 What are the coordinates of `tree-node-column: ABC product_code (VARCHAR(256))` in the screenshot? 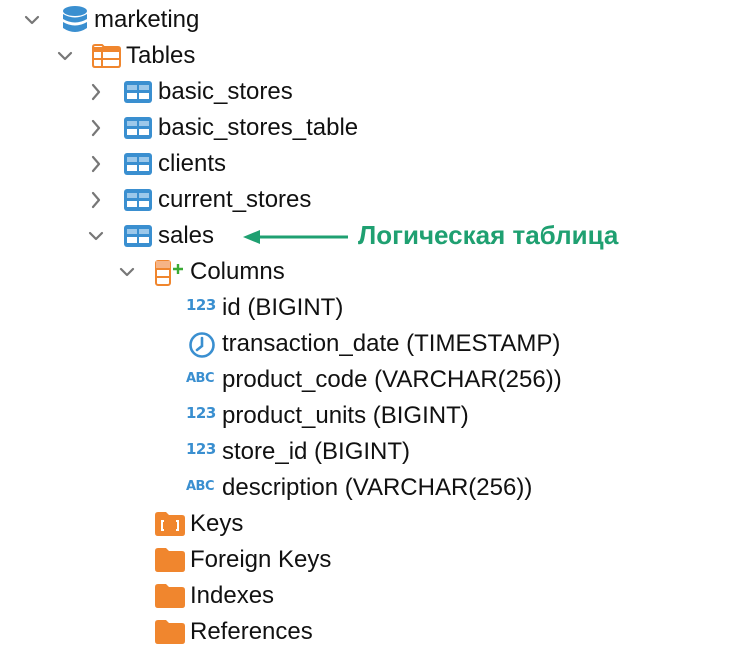 It's located at (365, 380).